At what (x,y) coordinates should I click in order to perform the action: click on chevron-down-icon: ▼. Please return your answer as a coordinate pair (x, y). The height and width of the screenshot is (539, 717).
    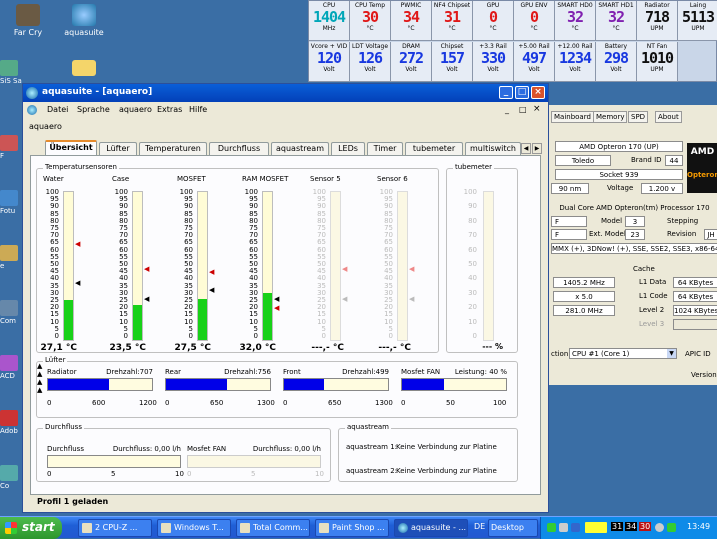
    Looking at the image, I should click on (671, 353).